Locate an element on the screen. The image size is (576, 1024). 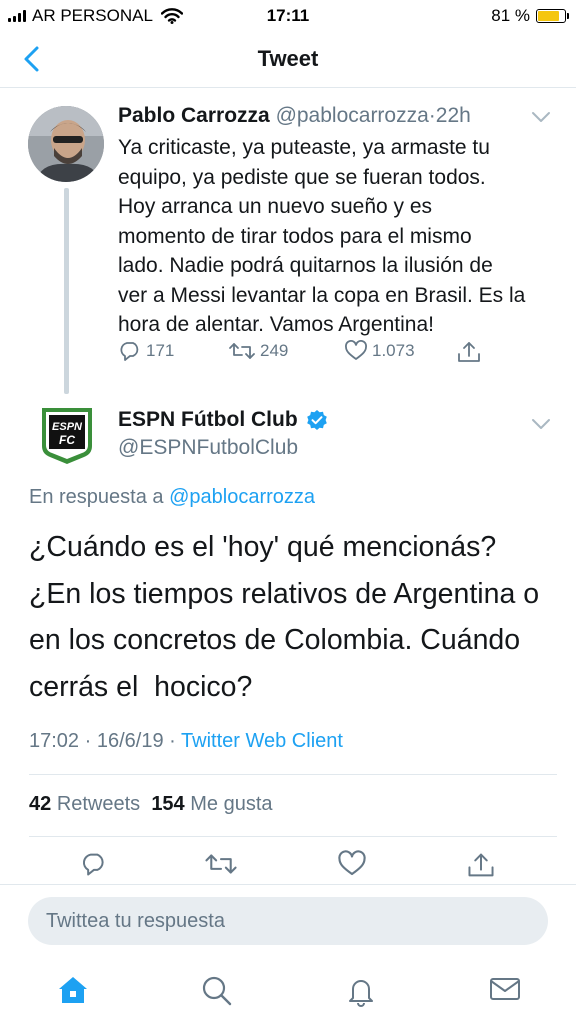
battery-fill is located at coordinates (549, 16).